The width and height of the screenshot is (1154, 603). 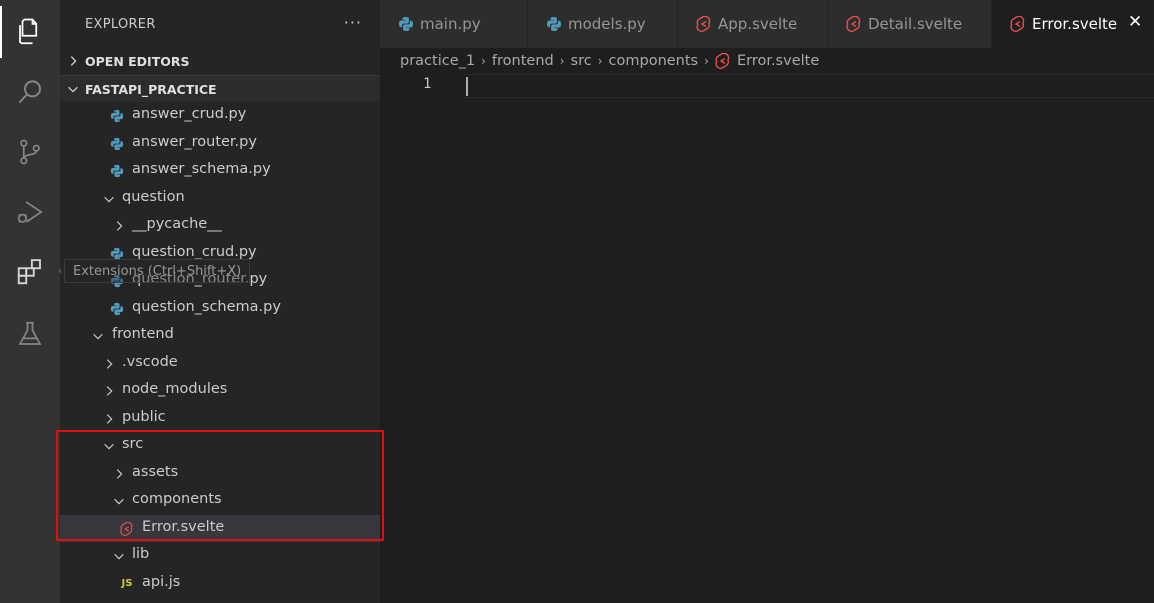 I want to click on extensions-icon, so click(x=30, y=272).